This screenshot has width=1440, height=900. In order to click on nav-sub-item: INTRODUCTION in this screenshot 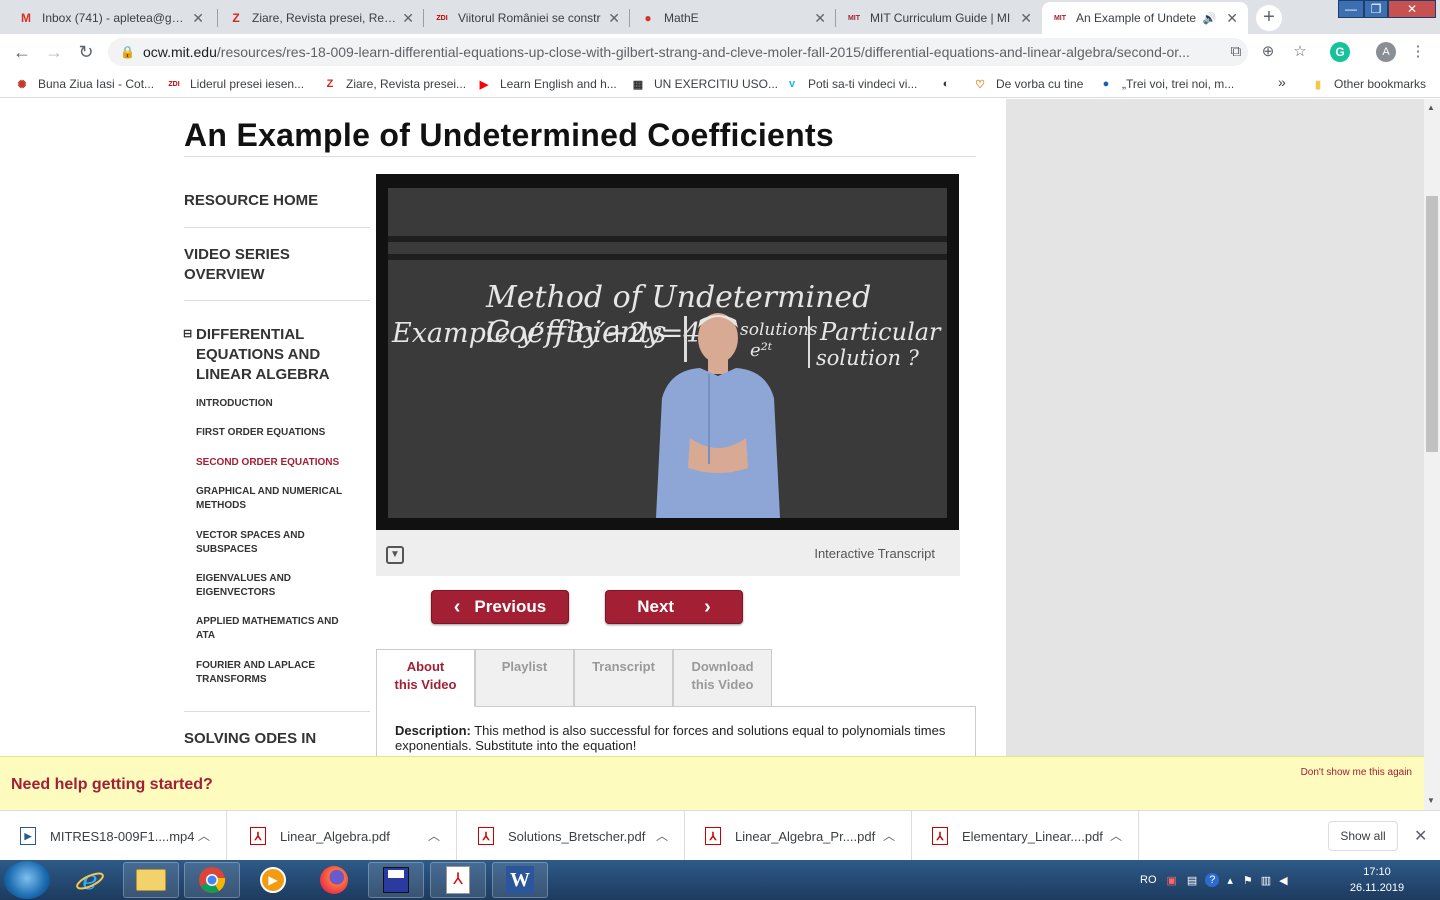, I will do `click(271, 404)`.